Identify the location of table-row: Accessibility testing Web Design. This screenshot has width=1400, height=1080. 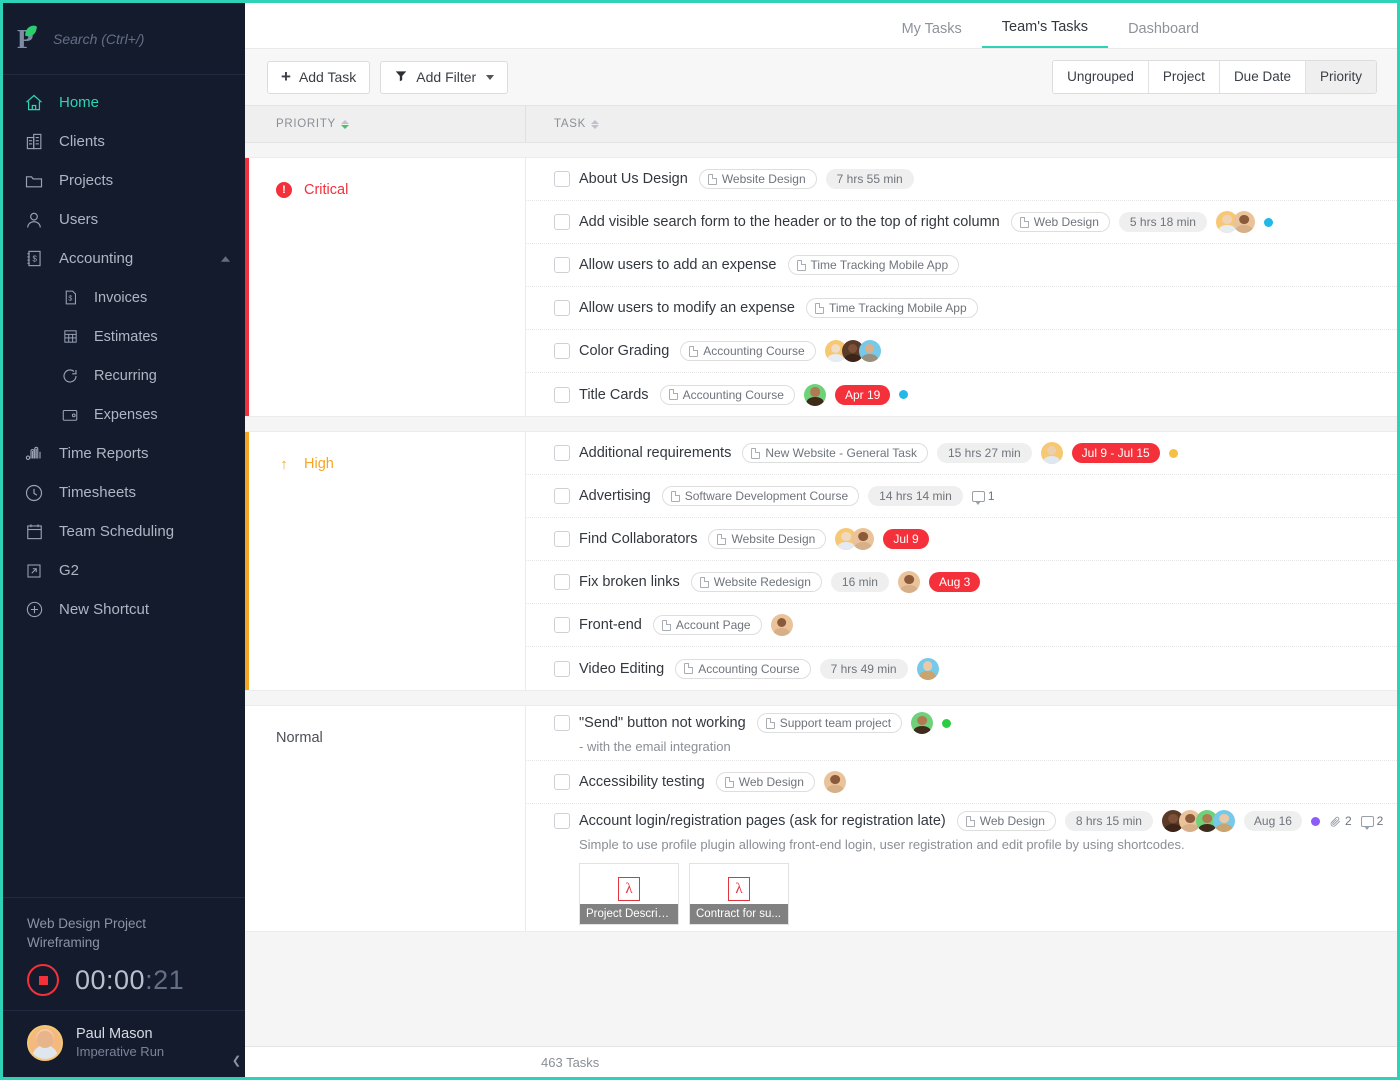
(961, 782).